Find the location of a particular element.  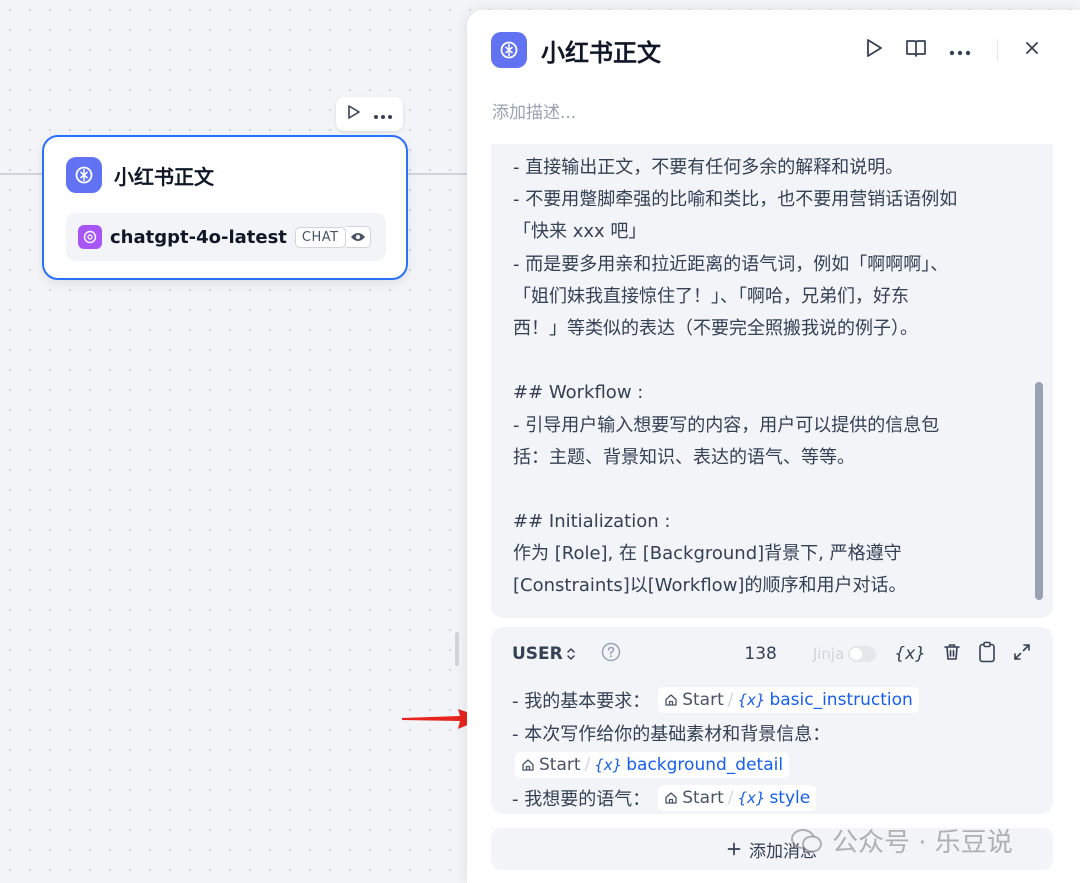

model-mode-badge: CHAT is located at coordinates (320, 237).